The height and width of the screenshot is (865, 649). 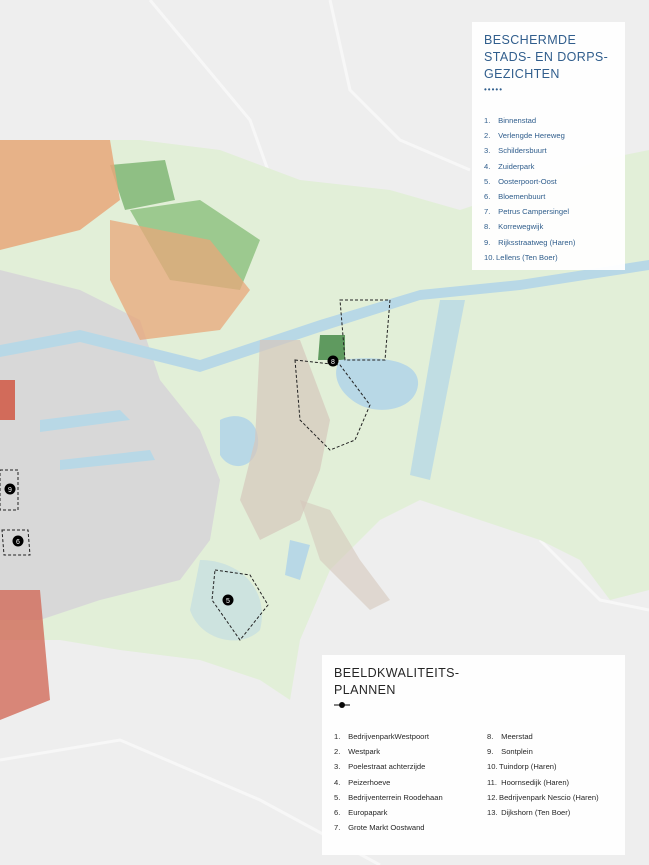 What do you see at coordinates (509, 166) in the screenshot?
I see `list-item: 4. Zuiderpark` at bounding box center [509, 166].